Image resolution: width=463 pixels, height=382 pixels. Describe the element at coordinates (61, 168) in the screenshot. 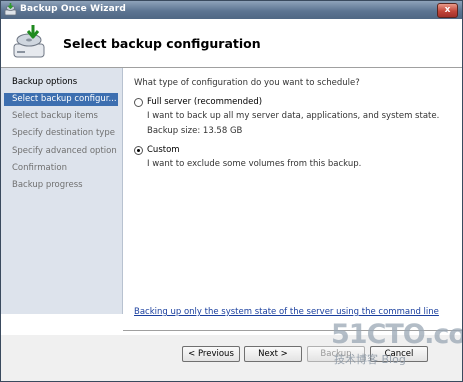

I see `step-confirmation: Confirmation` at that location.